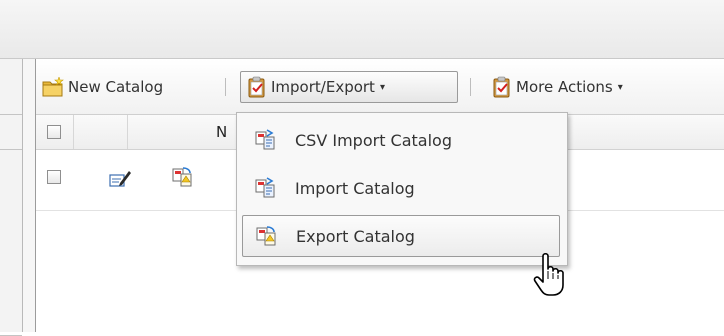 The image size is (724, 336). I want to click on import-export-label: Import/Export, so click(323, 87).